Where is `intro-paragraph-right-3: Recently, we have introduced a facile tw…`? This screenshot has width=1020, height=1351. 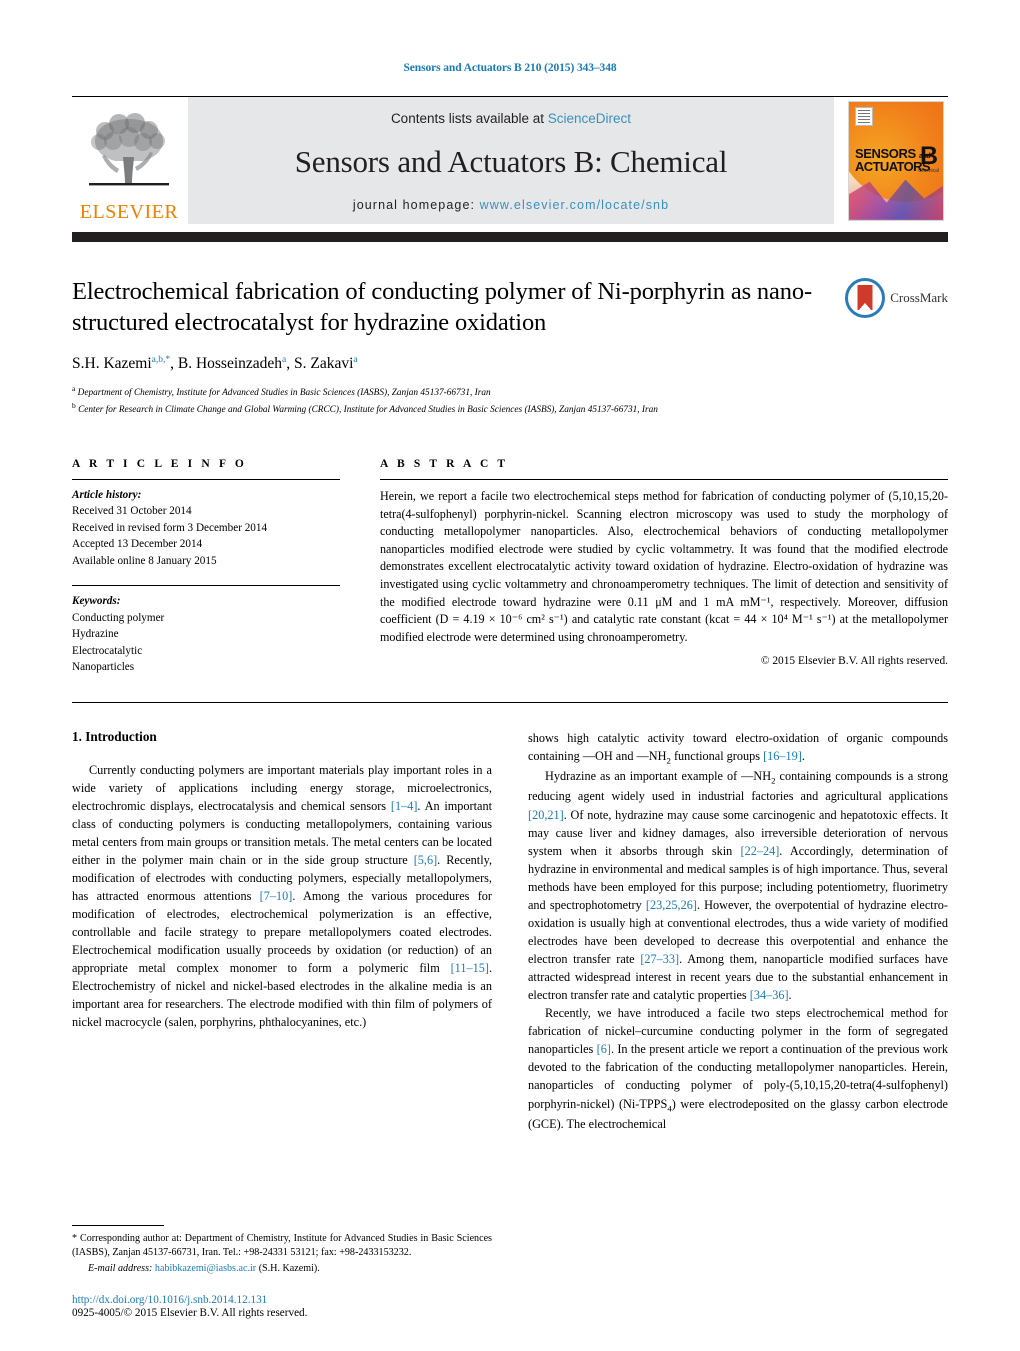 intro-paragraph-right-3: Recently, we have introduced a facile tw… is located at coordinates (738, 1068).